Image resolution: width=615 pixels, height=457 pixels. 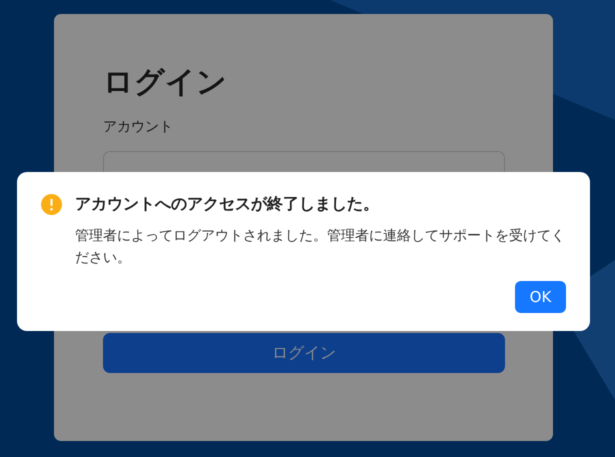 What do you see at coordinates (320, 247) in the screenshot?
I see `dialog-message: 管理者によってログアウトされました。管理者に連絡してサポートを受けてください。` at bounding box center [320, 247].